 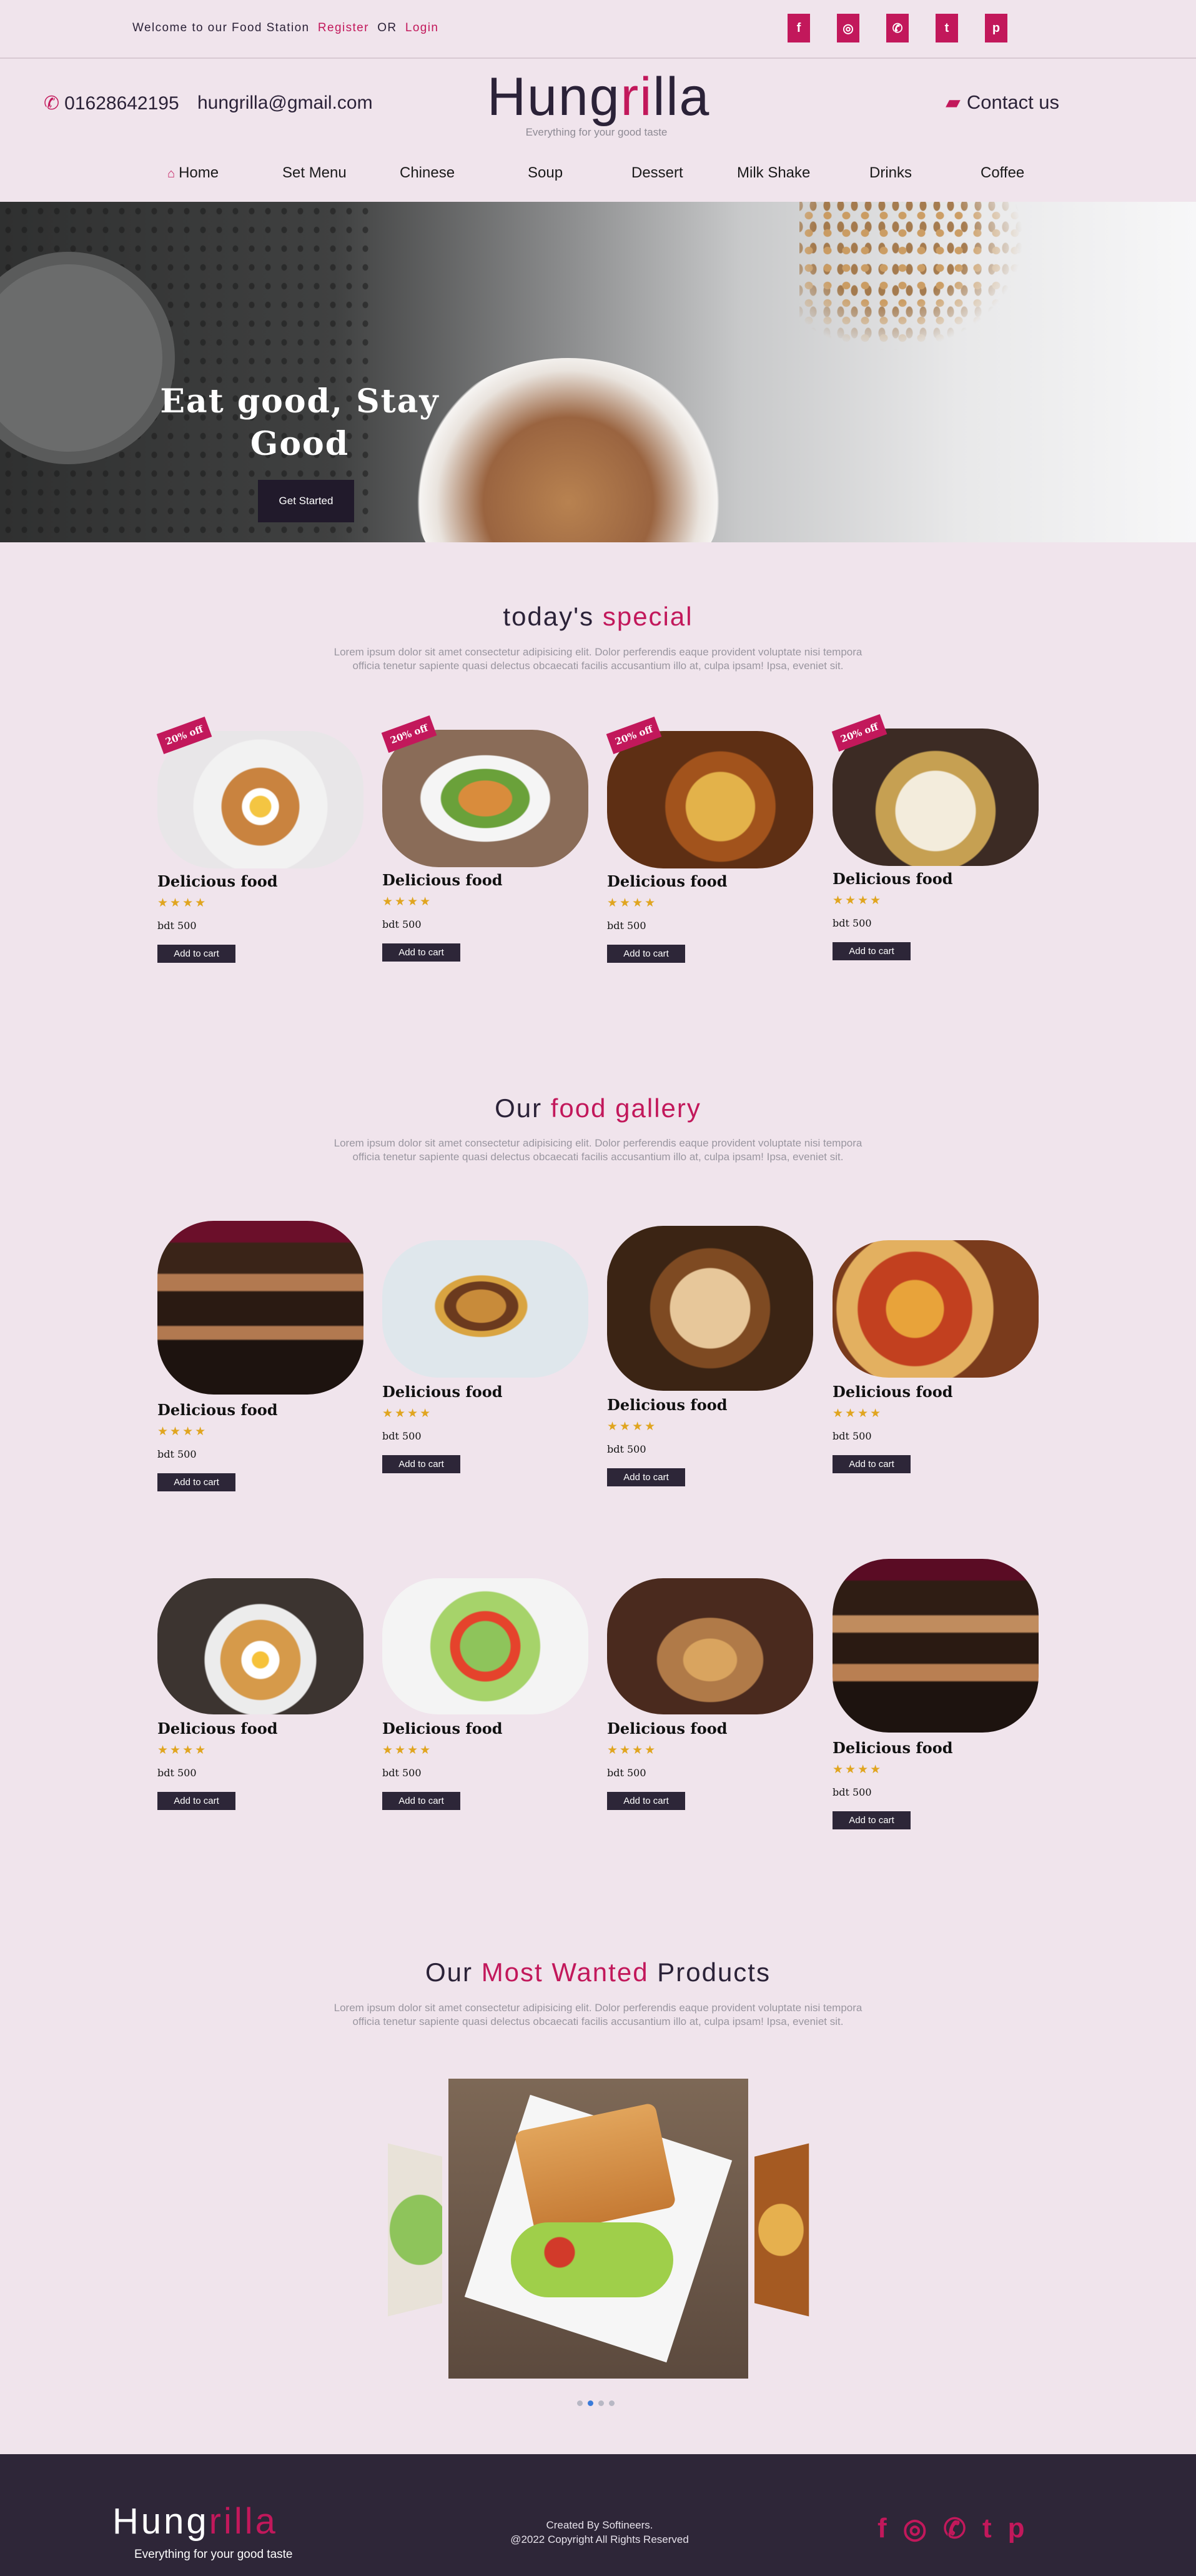 What do you see at coordinates (111, 103) in the screenshot?
I see `phone-number: ✆ 01628642195` at bounding box center [111, 103].